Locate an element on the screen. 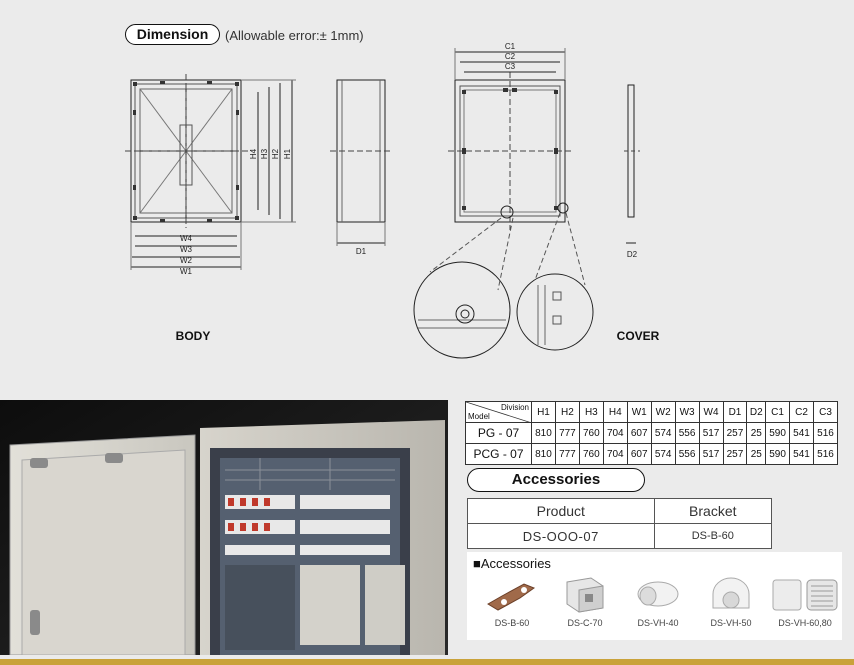  dim-c1: C1 is located at coordinates (510, 46).